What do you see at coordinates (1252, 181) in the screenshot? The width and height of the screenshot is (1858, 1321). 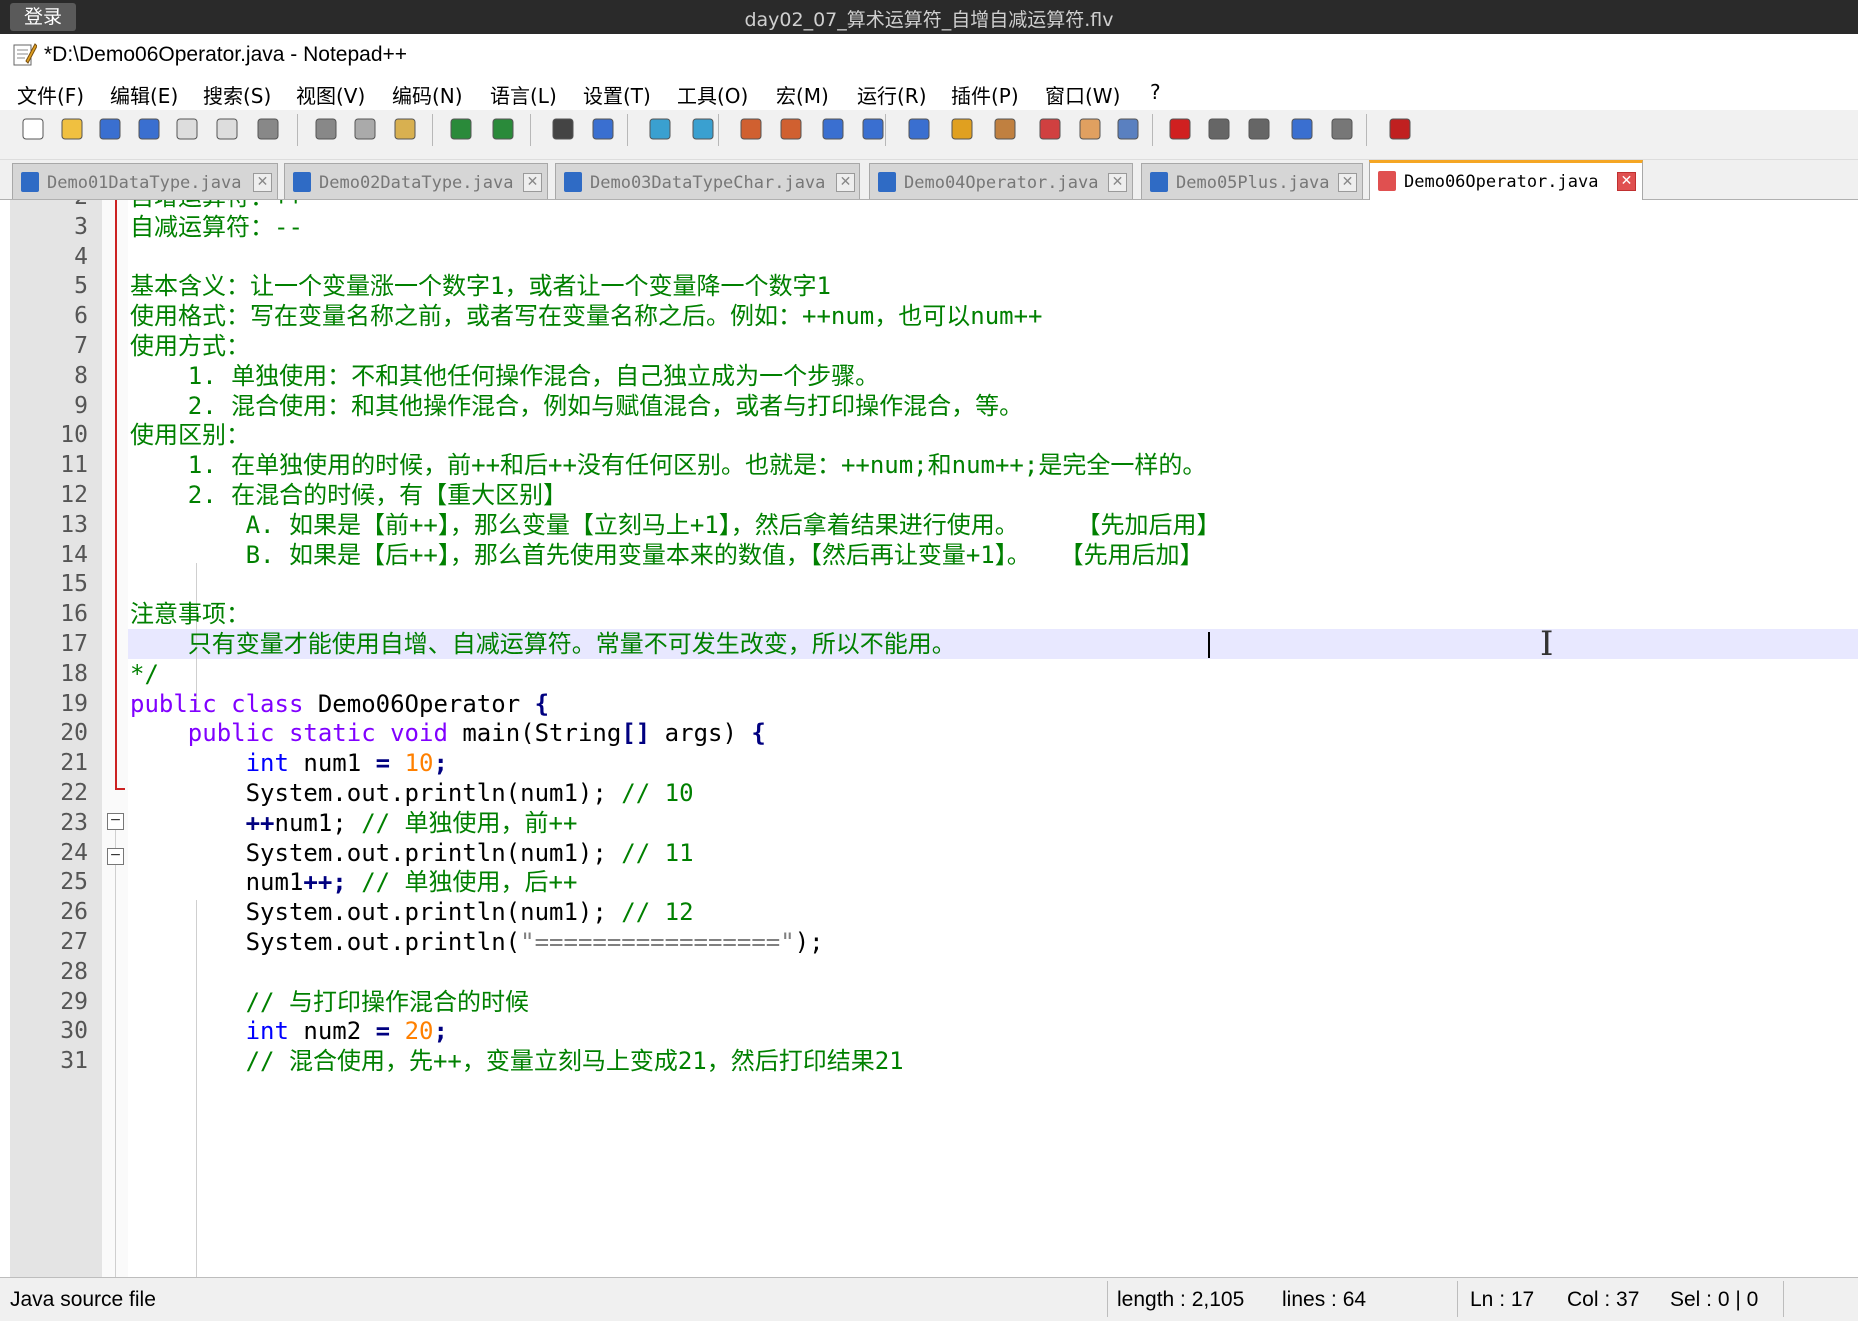 I see `tab-demo05: Demo05Plus.java ✕` at bounding box center [1252, 181].